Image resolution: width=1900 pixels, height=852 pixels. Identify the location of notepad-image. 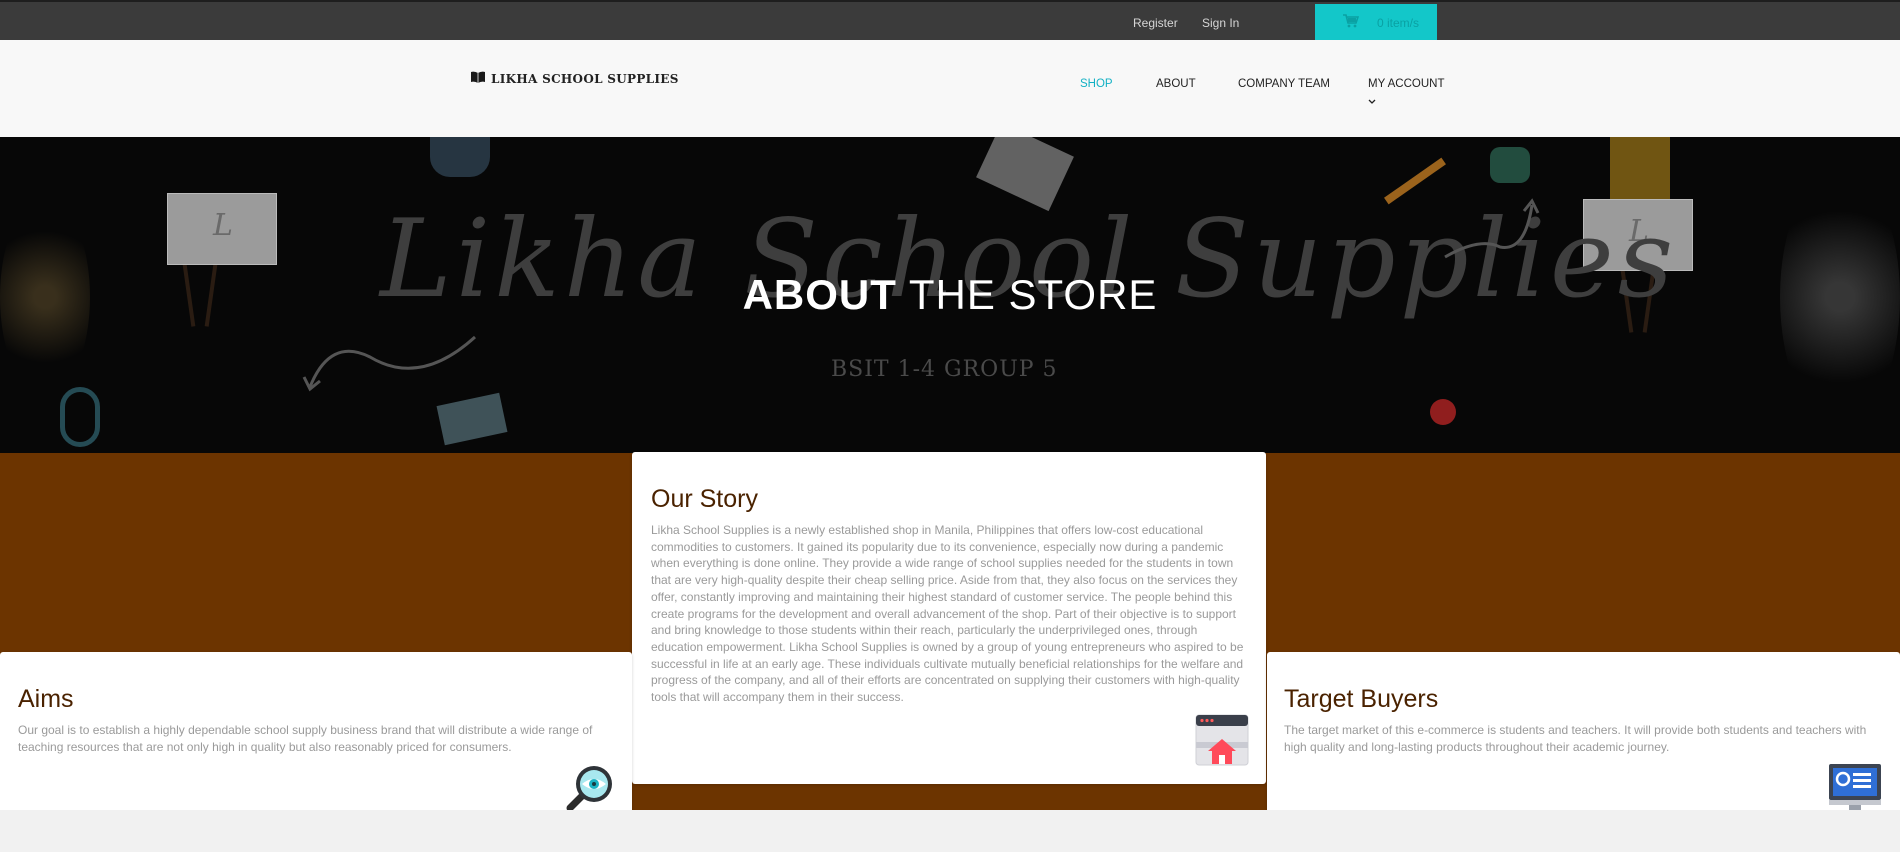
(472, 419).